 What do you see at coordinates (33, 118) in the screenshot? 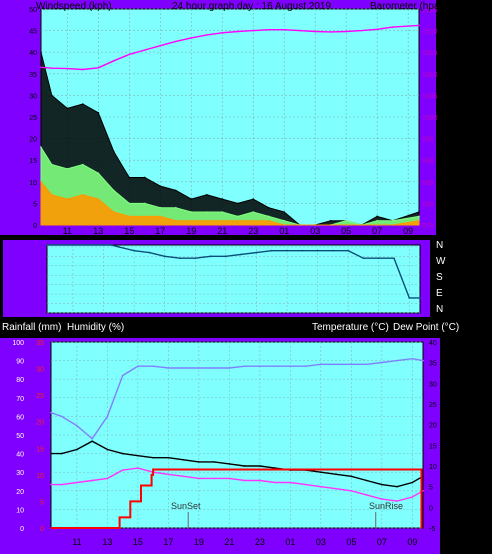
I see `wind-y-tick-label: 25` at bounding box center [33, 118].